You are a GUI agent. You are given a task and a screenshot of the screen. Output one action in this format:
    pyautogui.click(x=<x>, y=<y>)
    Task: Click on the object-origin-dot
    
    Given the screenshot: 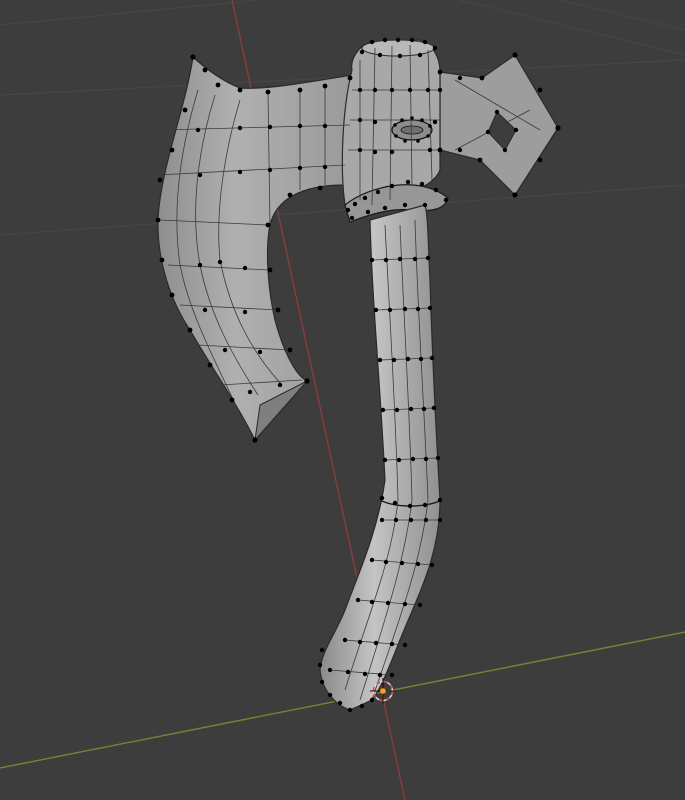 What is the action you would take?
    pyautogui.click(x=383, y=691)
    